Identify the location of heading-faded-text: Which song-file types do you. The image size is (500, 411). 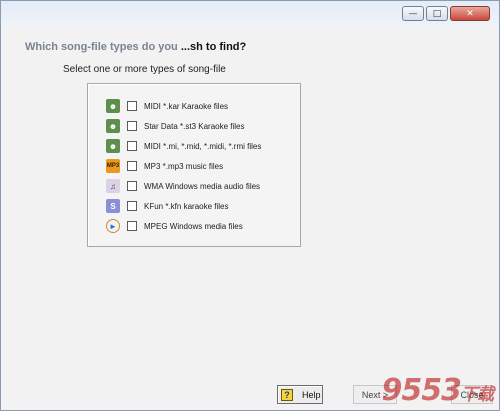
(103, 47).